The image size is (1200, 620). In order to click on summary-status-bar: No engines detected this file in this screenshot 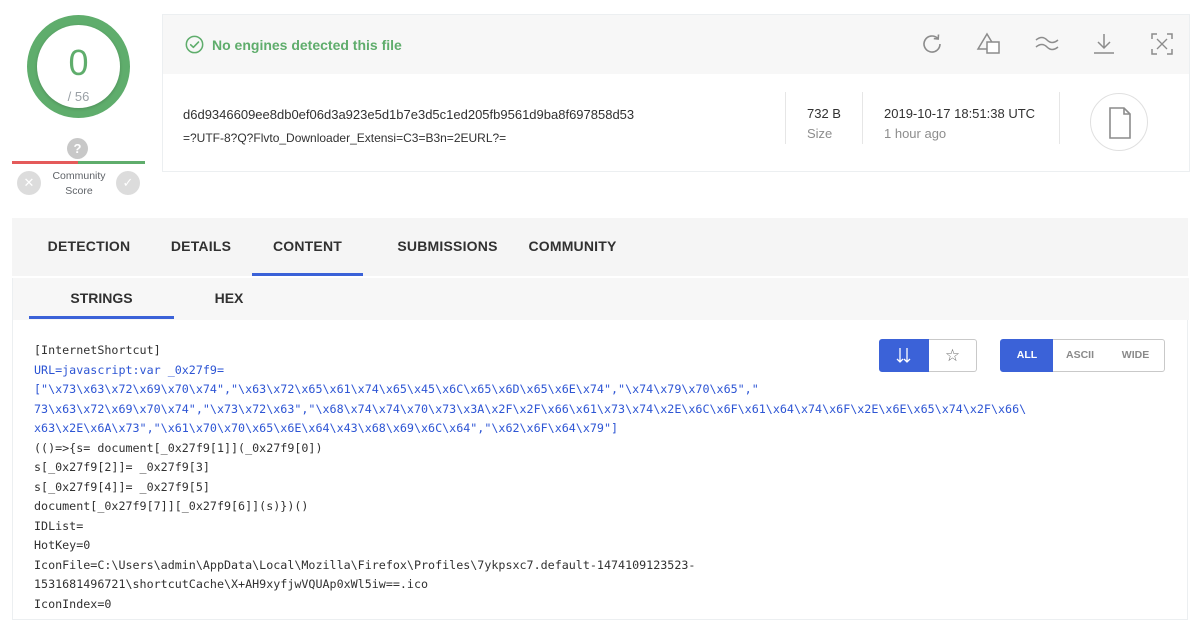, I will do `click(676, 44)`.